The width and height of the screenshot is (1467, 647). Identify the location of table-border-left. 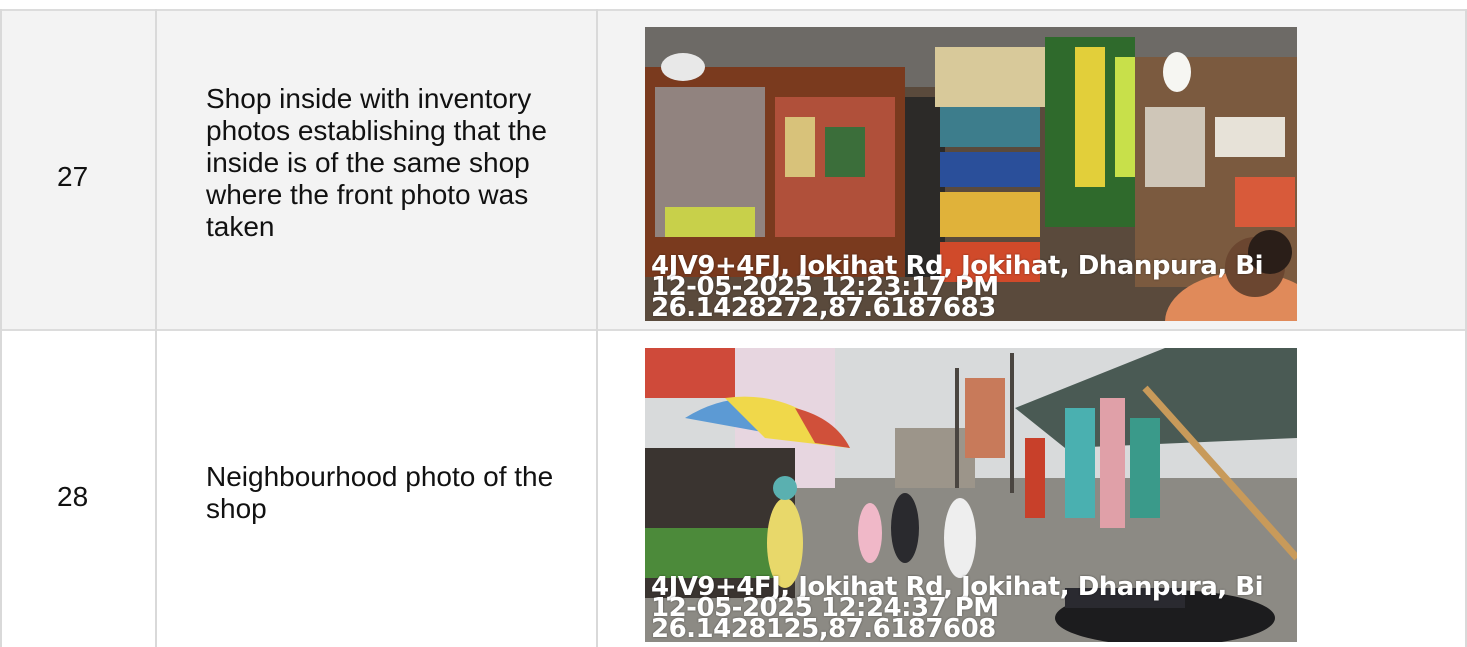
(1, 328).